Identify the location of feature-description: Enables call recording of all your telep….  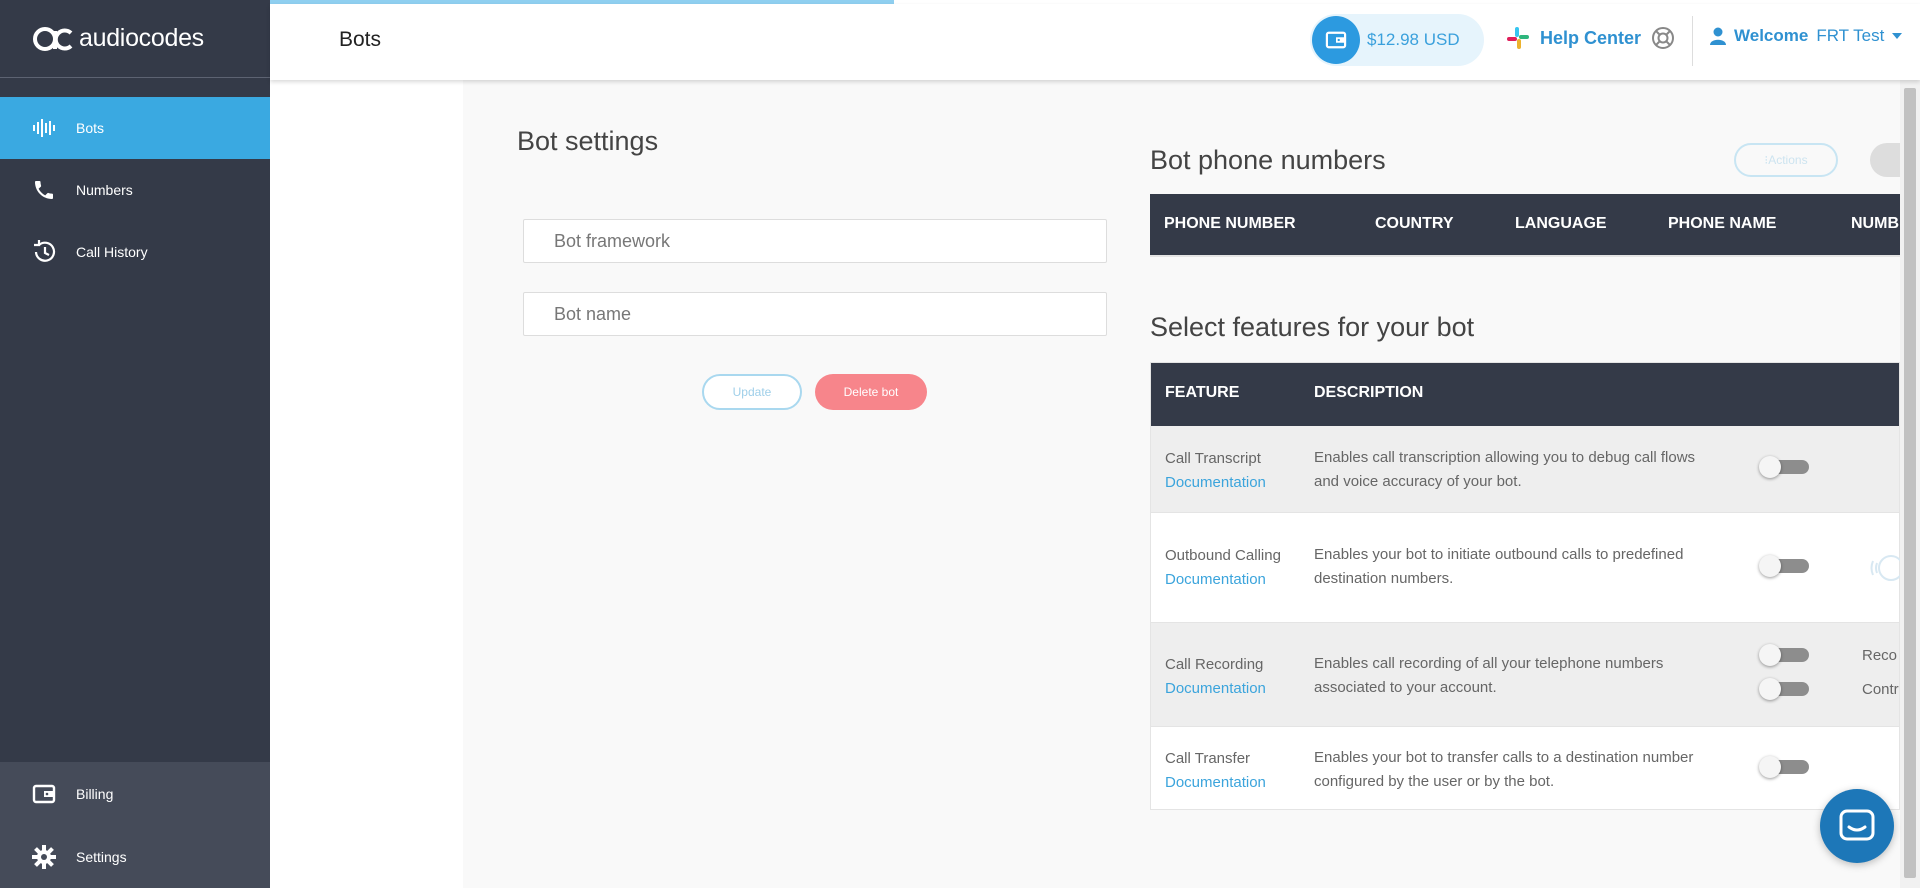
(1524, 676).